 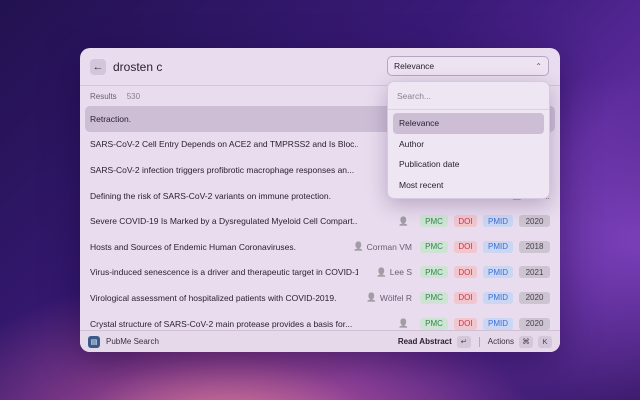 I want to click on search-query: drosten c, so click(x=137, y=67).